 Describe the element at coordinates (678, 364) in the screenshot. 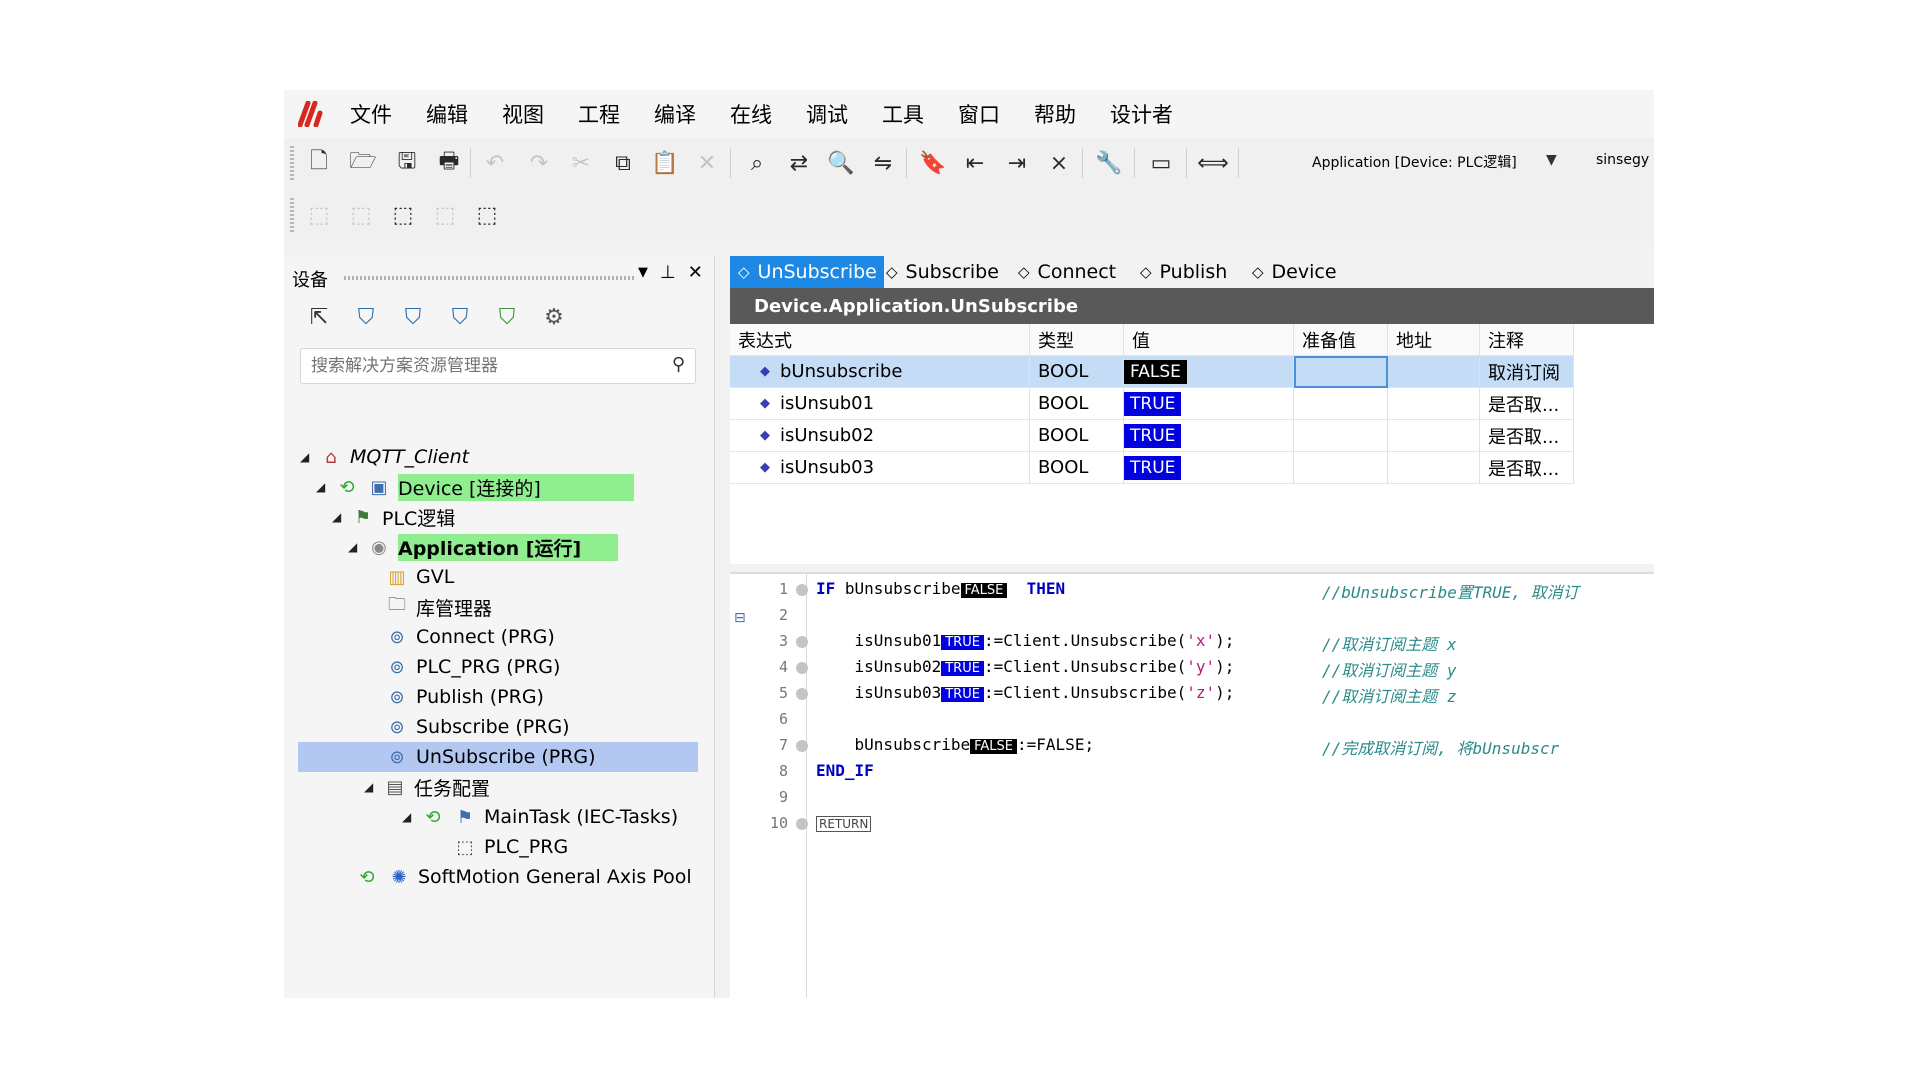

I see `search-icon: ⚲` at that location.